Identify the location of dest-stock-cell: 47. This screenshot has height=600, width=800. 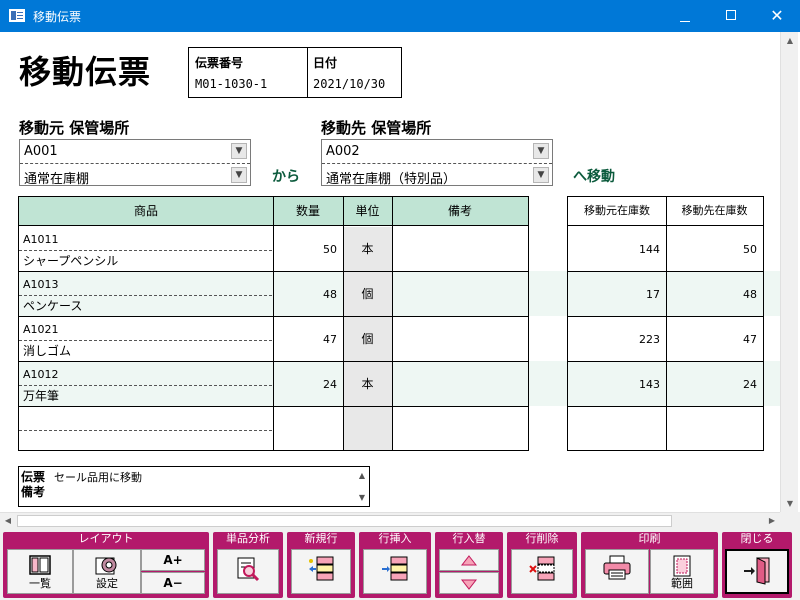
(750, 339).